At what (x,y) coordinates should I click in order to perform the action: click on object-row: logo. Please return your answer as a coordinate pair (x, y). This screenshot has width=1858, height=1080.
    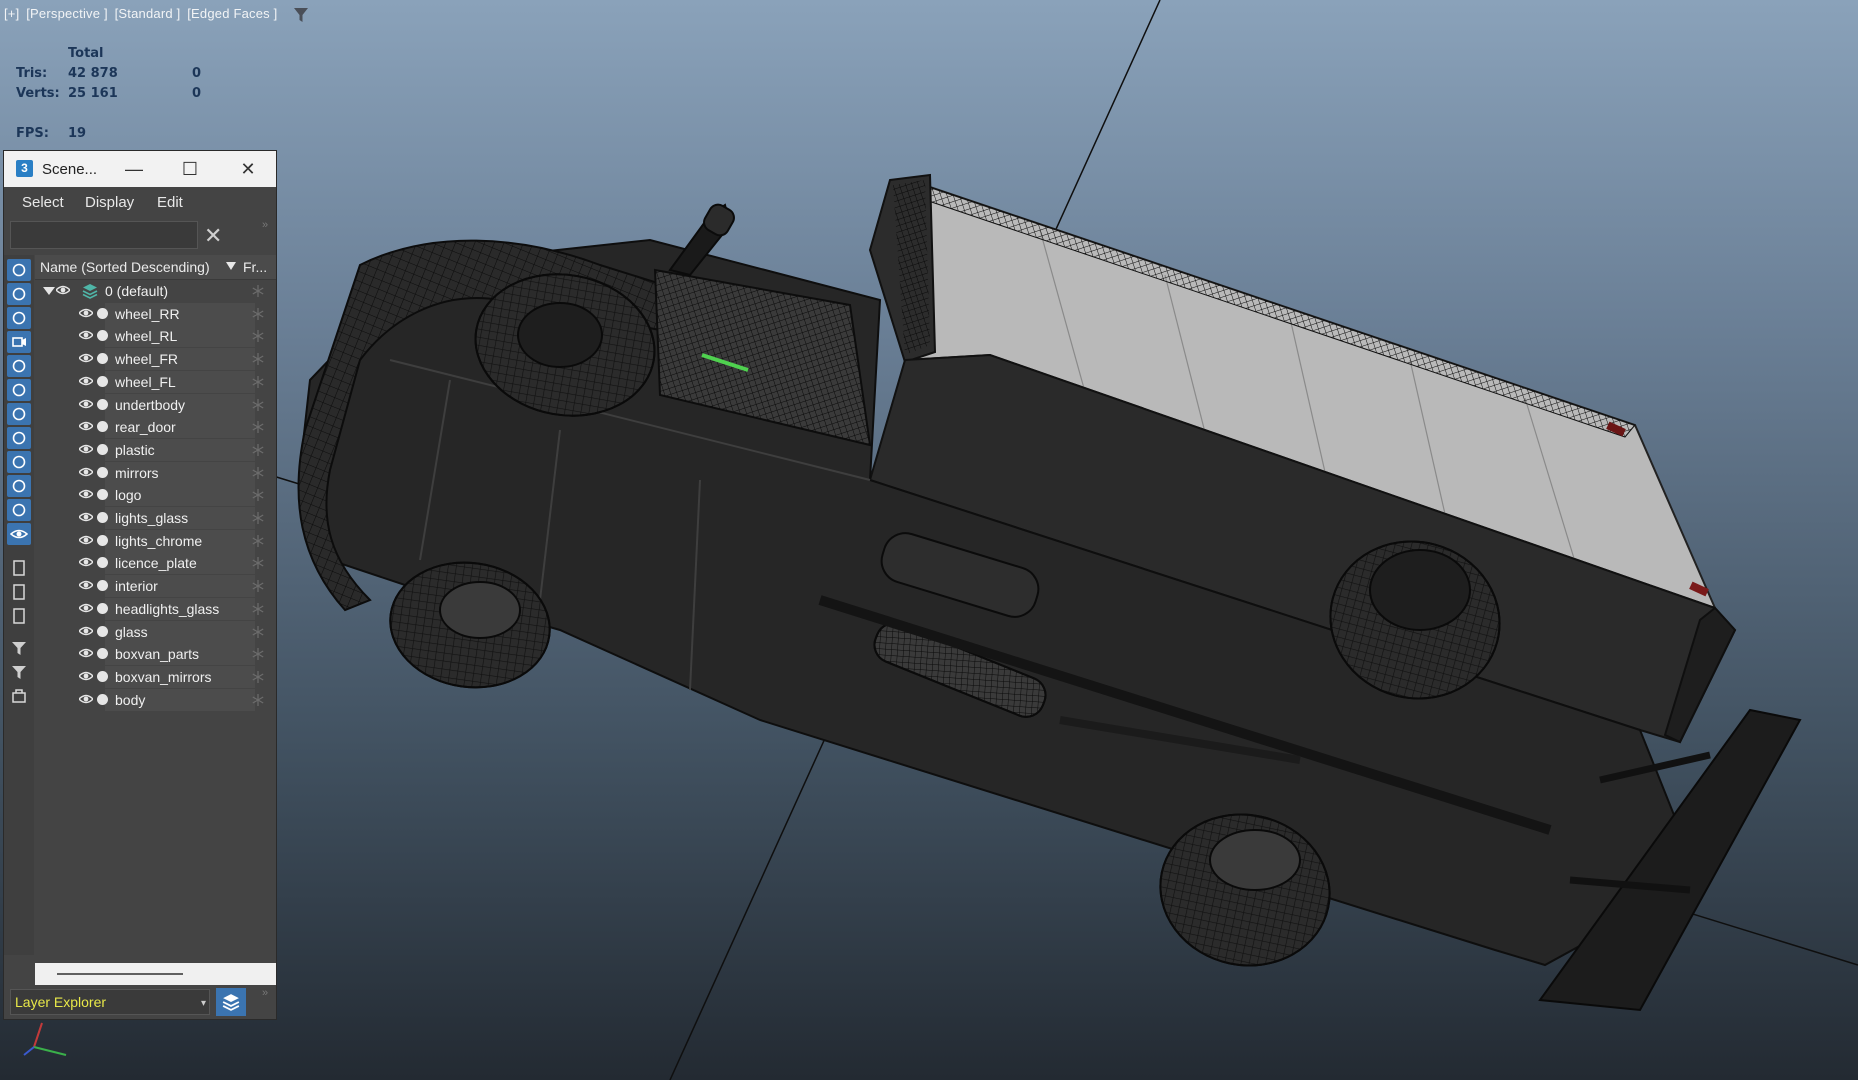
    Looking at the image, I should click on (155, 495).